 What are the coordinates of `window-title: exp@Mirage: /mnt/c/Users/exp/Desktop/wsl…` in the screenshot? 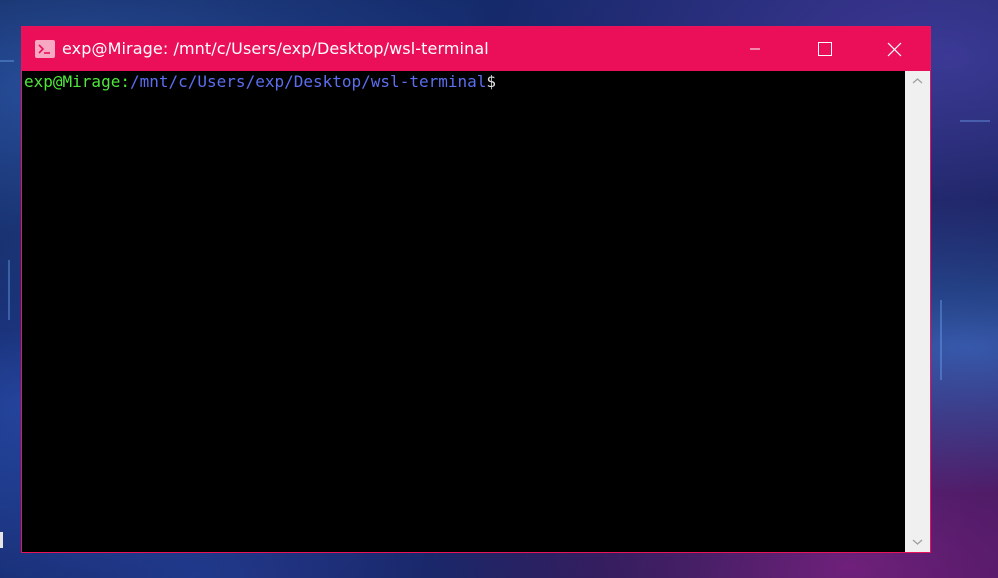 It's located at (275, 48).